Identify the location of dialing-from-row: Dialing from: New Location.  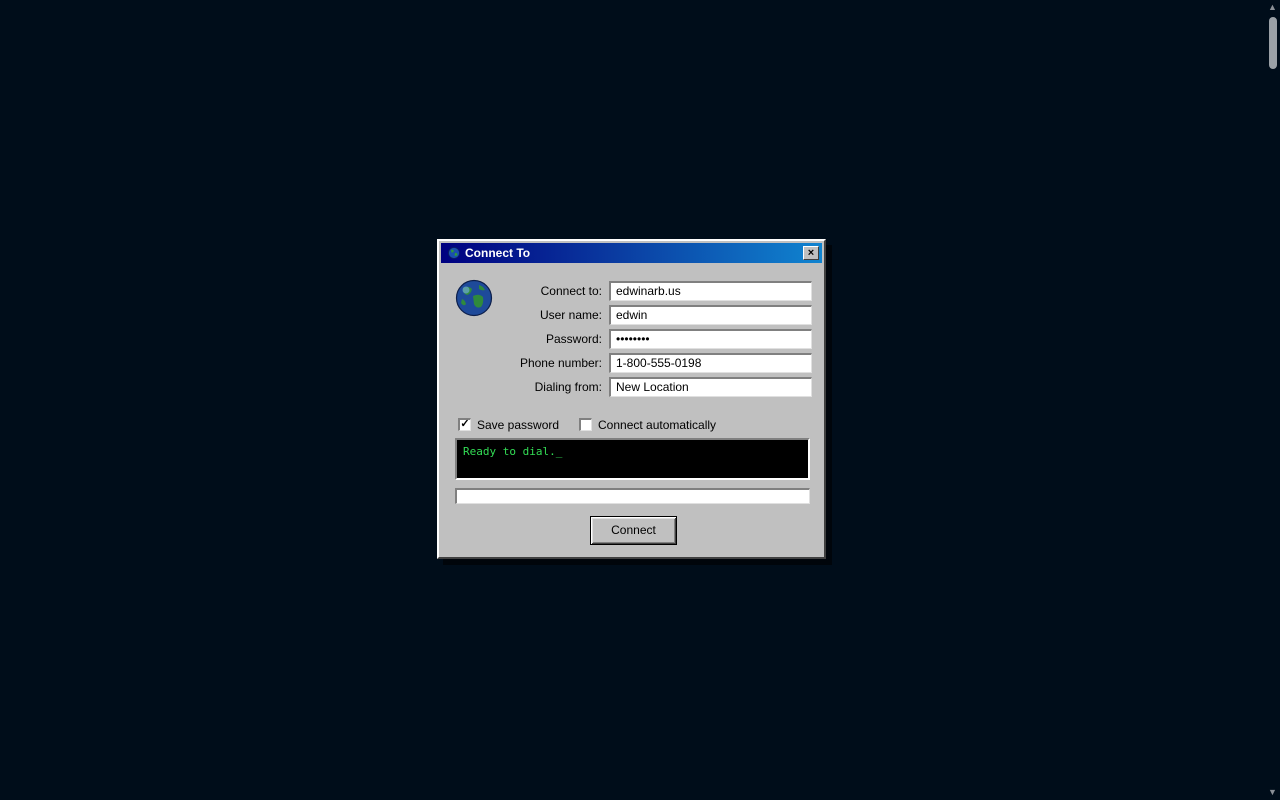
(656, 387).